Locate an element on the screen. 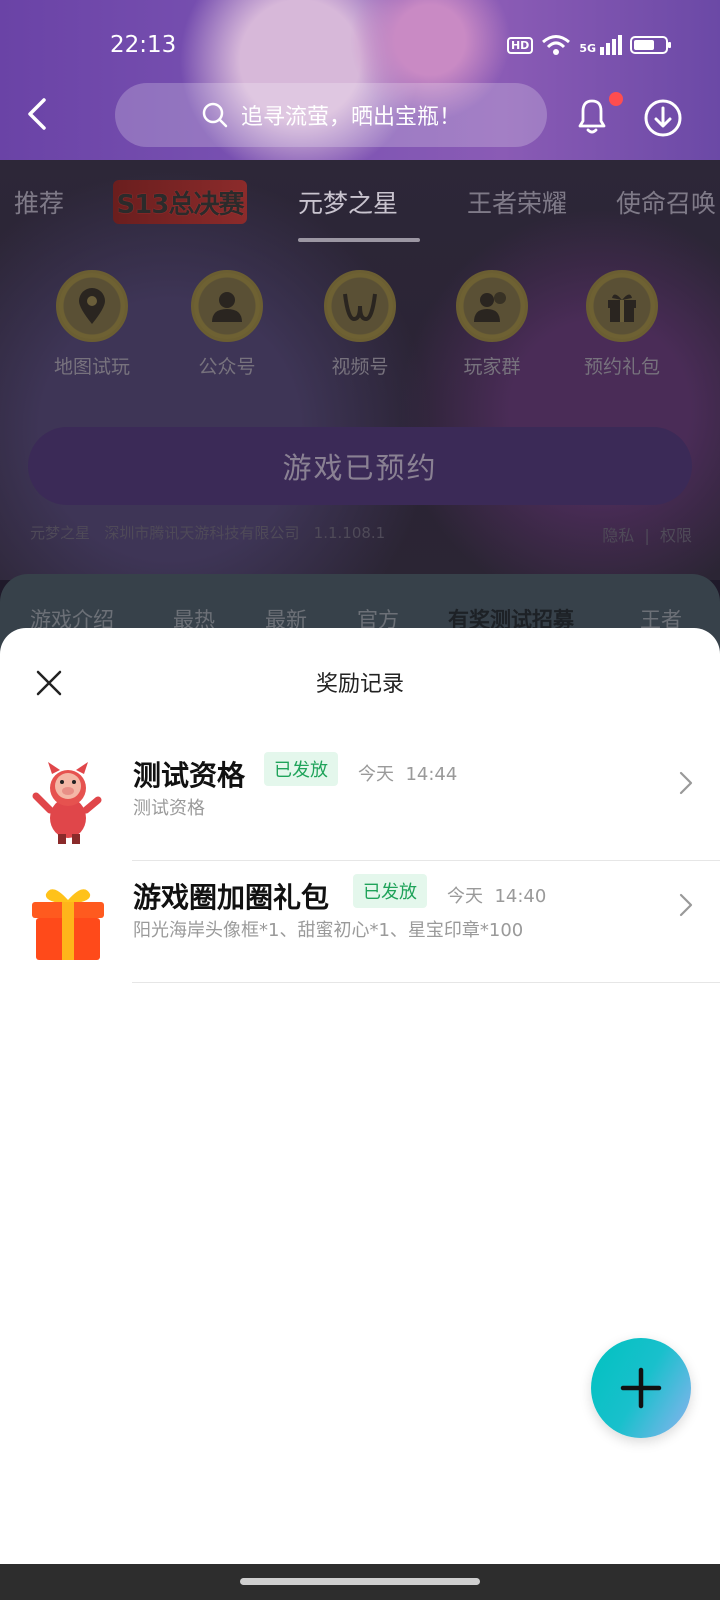 Image resolution: width=720 pixels, height=1600 pixels. pig-mascot-icon is located at coordinates (67, 803).